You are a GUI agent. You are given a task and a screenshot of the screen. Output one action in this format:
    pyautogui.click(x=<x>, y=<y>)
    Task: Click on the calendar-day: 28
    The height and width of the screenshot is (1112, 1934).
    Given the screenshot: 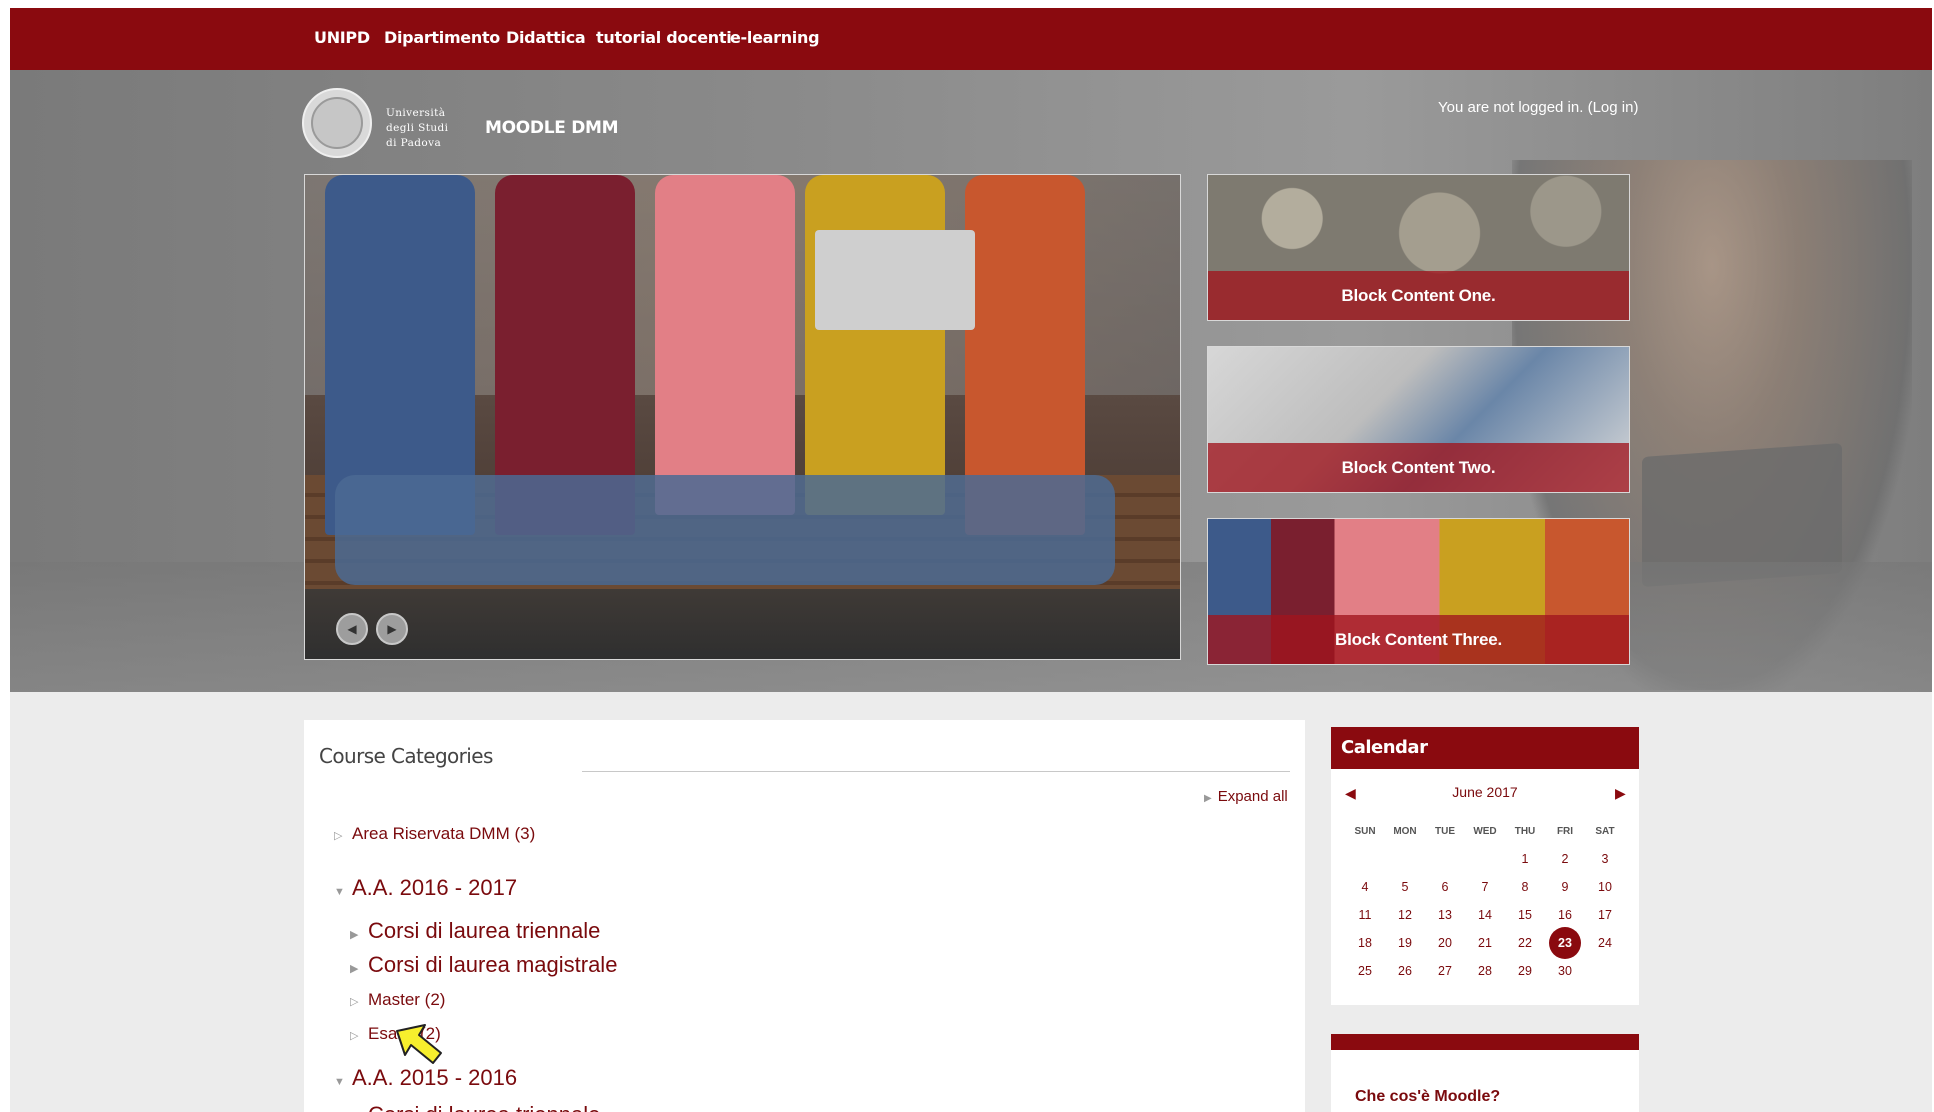 What is the action you would take?
    pyautogui.click(x=1485, y=971)
    